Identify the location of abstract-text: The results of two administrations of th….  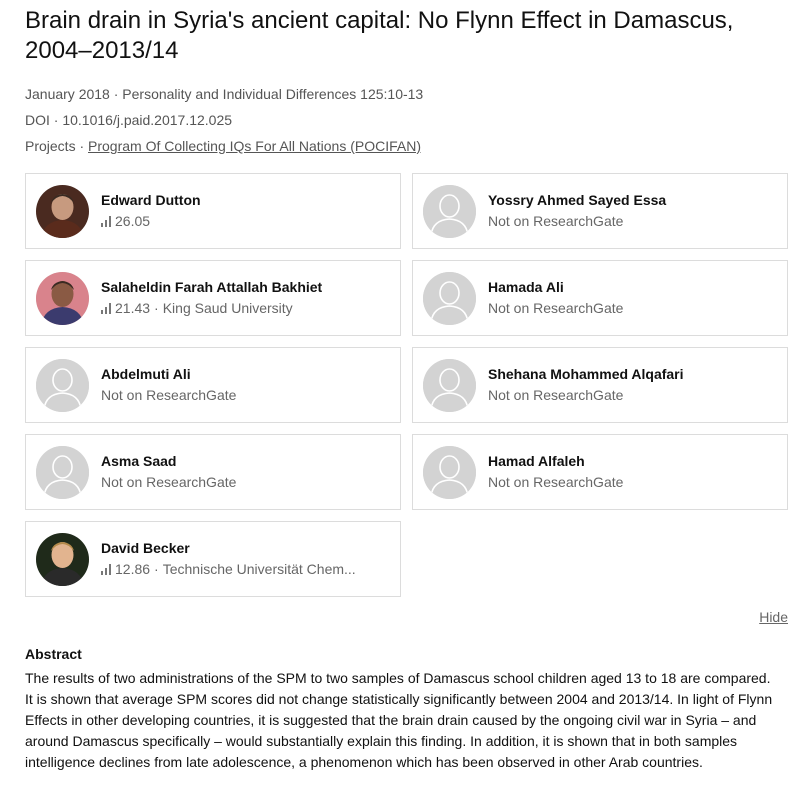
(399, 720).